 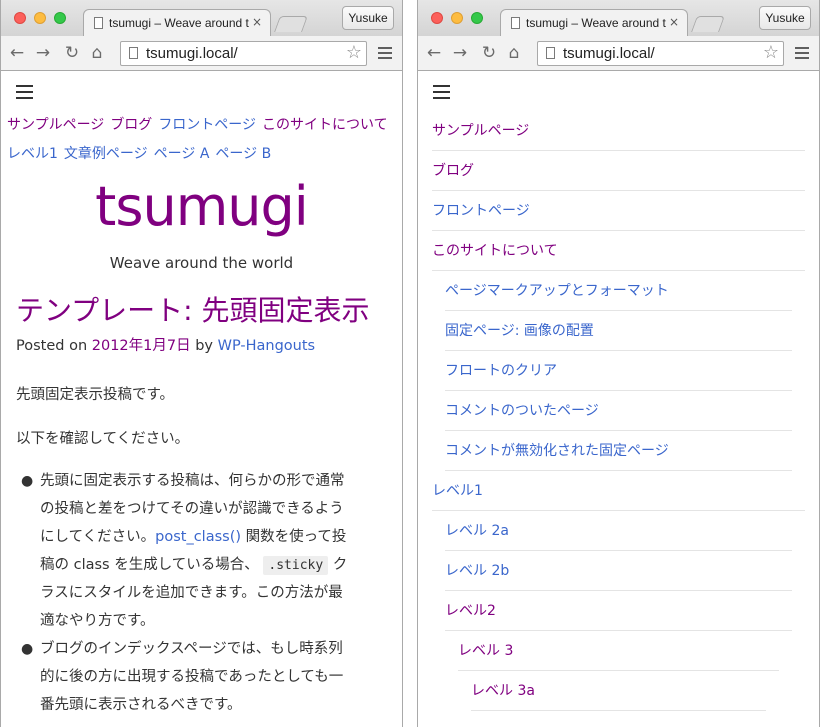 What do you see at coordinates (618, 211) in the screenshot?
I see `nav-menu-item: フロントページ` at bounding box center [618, 211].